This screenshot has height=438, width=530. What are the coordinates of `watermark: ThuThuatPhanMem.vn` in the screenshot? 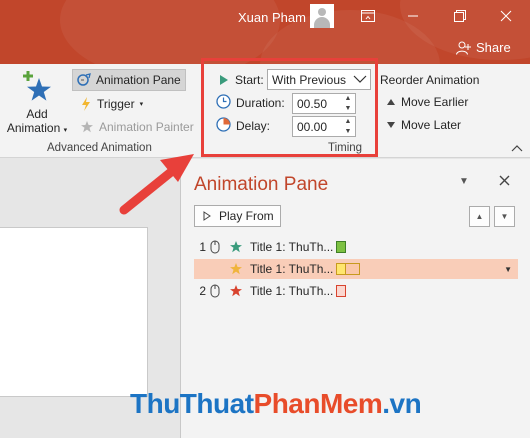 It's located at (276, 404).